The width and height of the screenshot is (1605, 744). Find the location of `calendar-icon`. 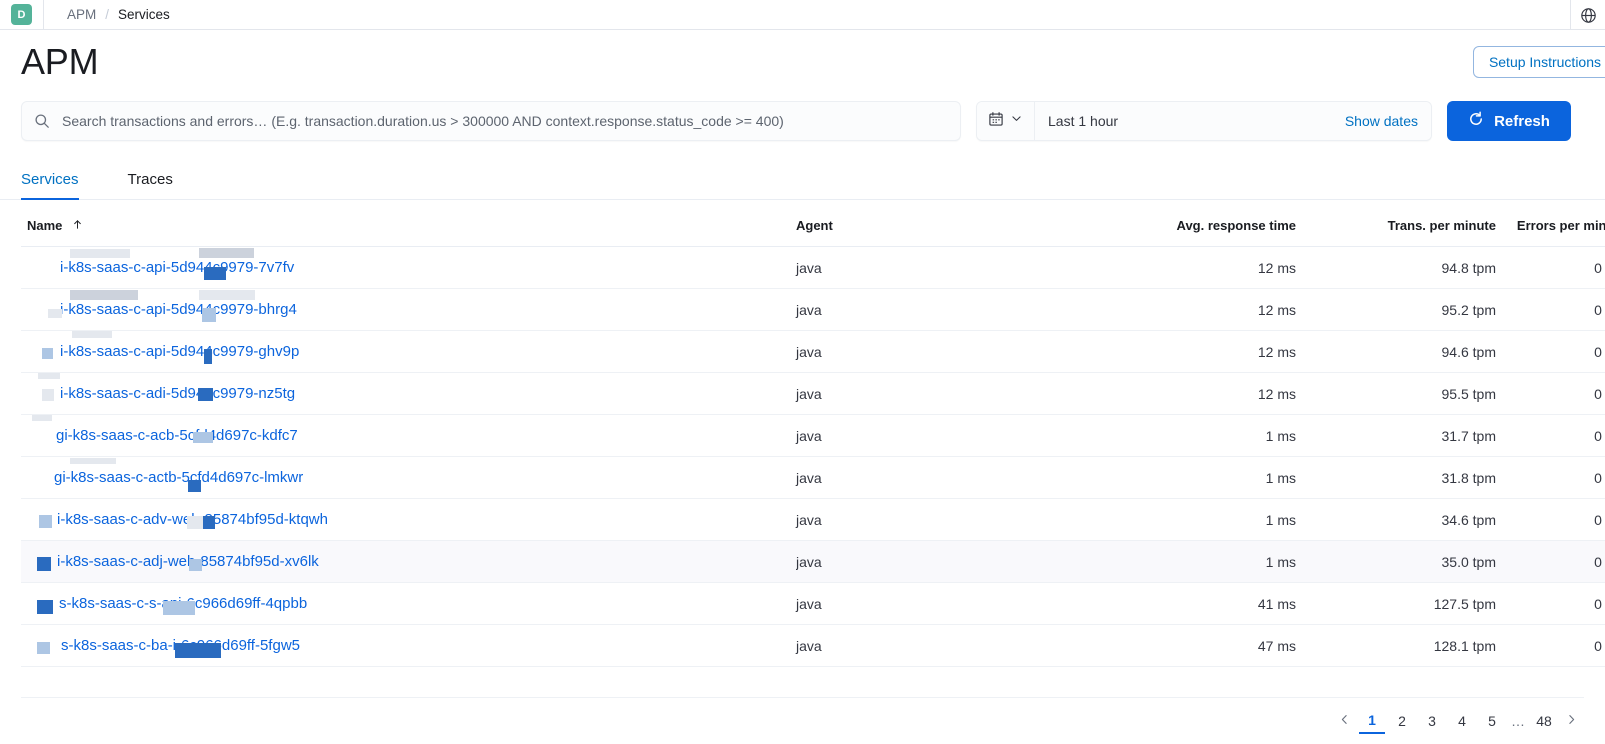

calendar-icon is located at coordinates (996, 121).